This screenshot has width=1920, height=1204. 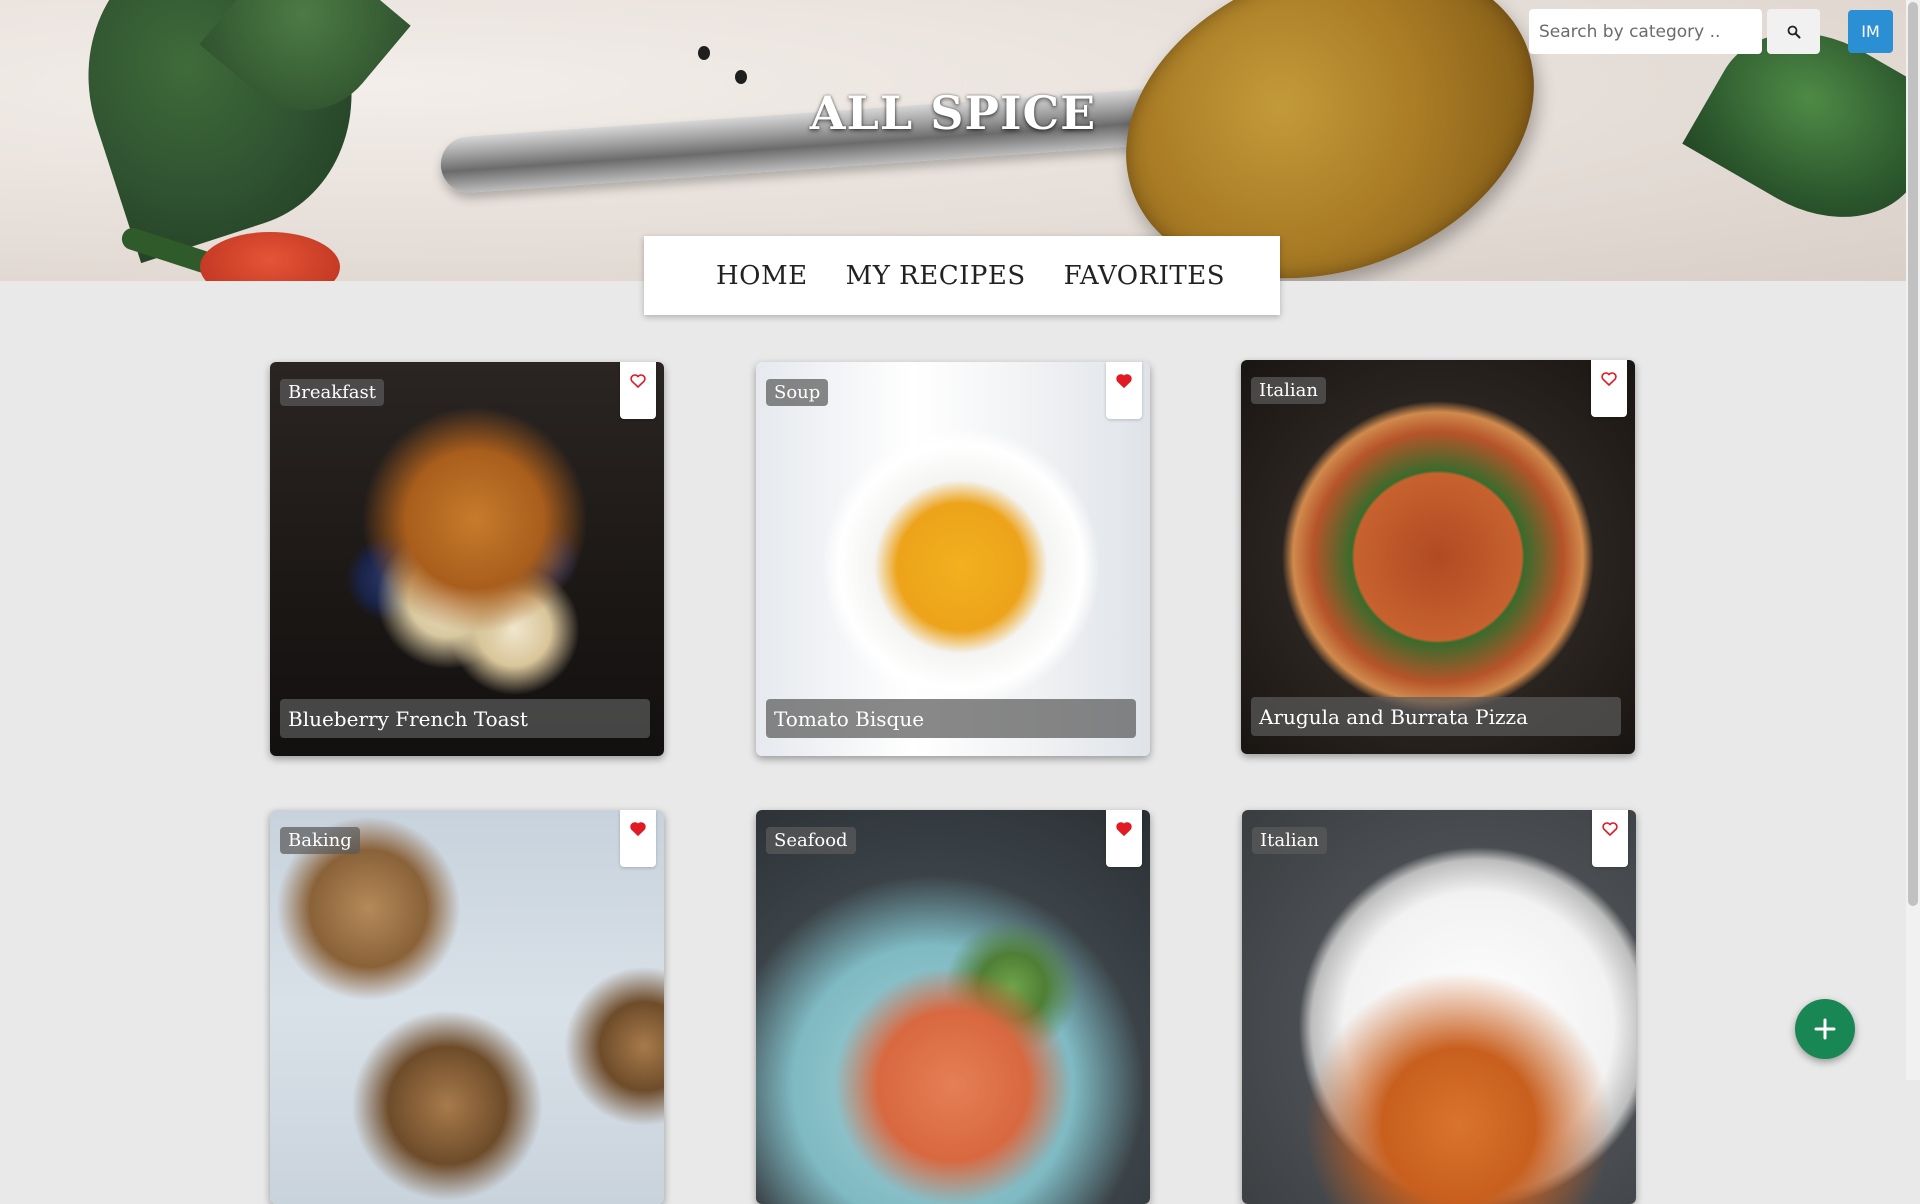 I want to click on search-icon, so click(x=1793, y=31).